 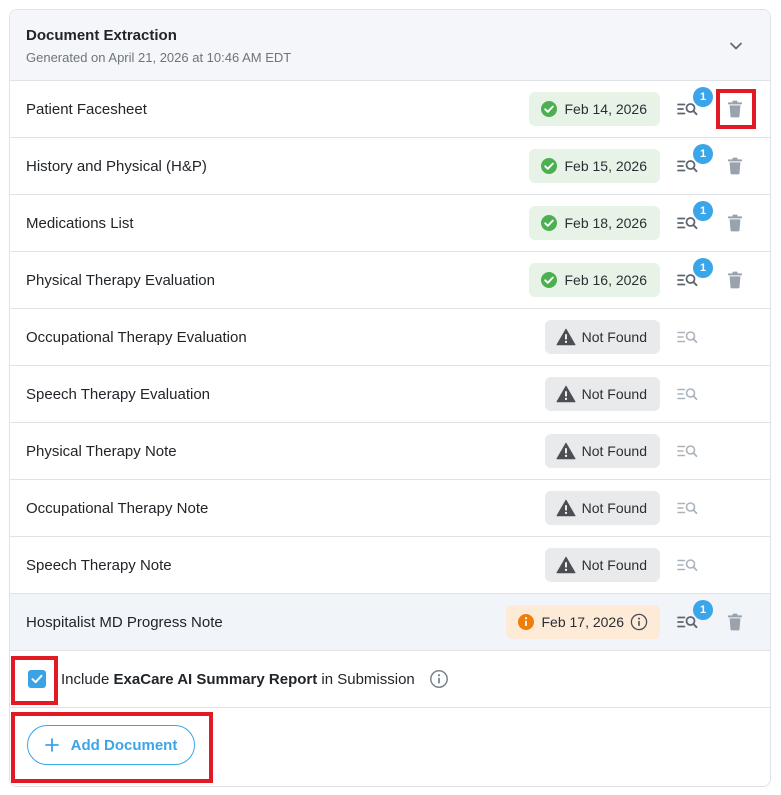 I want to click on document-status-text: Feb 18, 2026, so click(x=605, y=223).